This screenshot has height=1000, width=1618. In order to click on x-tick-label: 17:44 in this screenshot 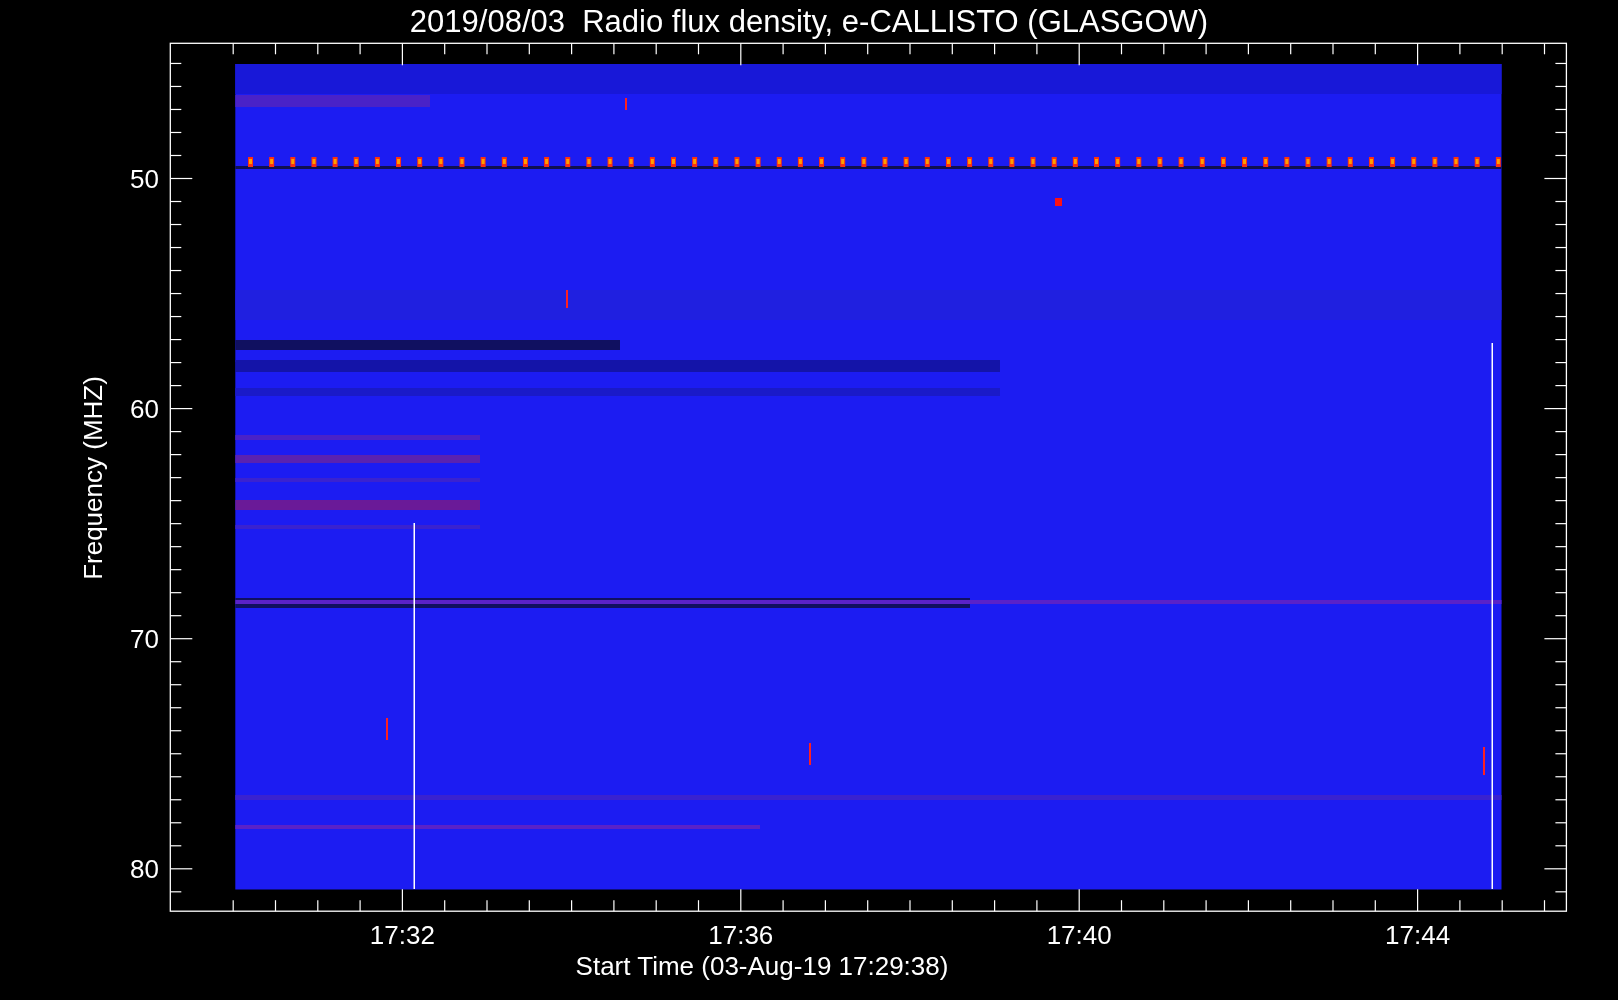, I will do `click(1418, 935)`.